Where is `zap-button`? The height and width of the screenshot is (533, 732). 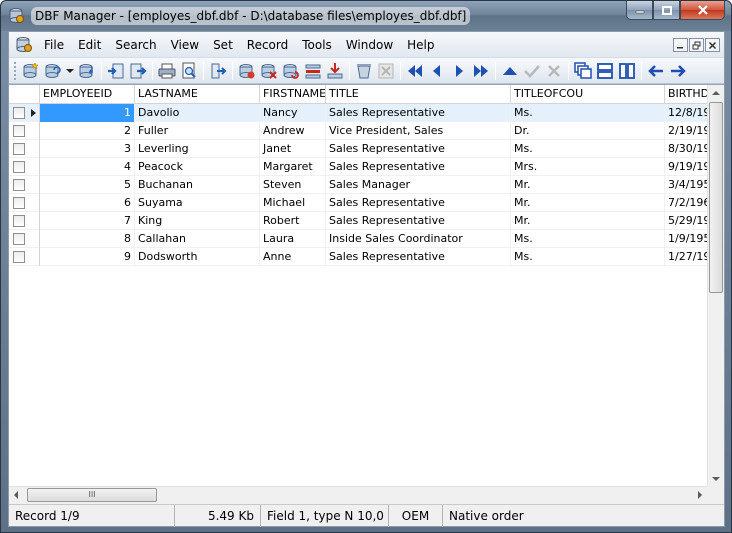
zap-button is located at coordinates (386, 71).